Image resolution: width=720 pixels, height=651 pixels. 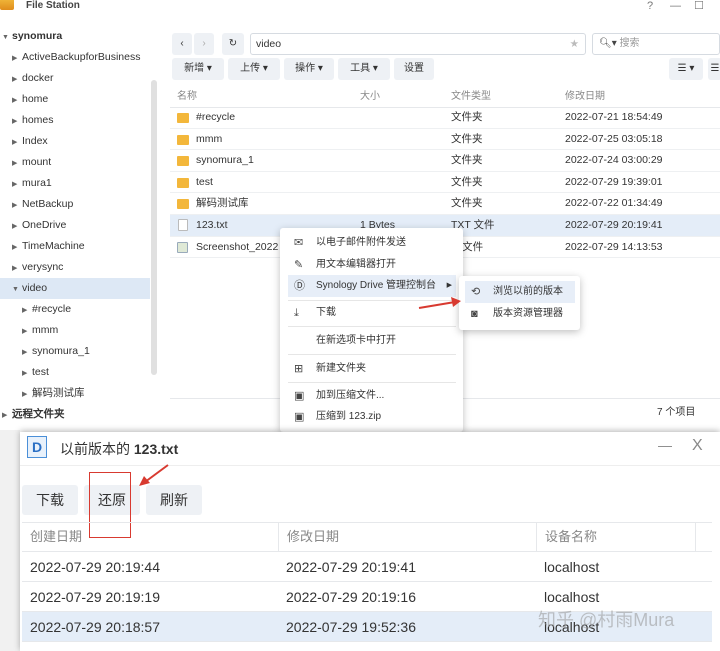 What do you see at coordinates (182, 44) in the screenshot?
I see `back-button: ‹` at bounding box center [182, 44].